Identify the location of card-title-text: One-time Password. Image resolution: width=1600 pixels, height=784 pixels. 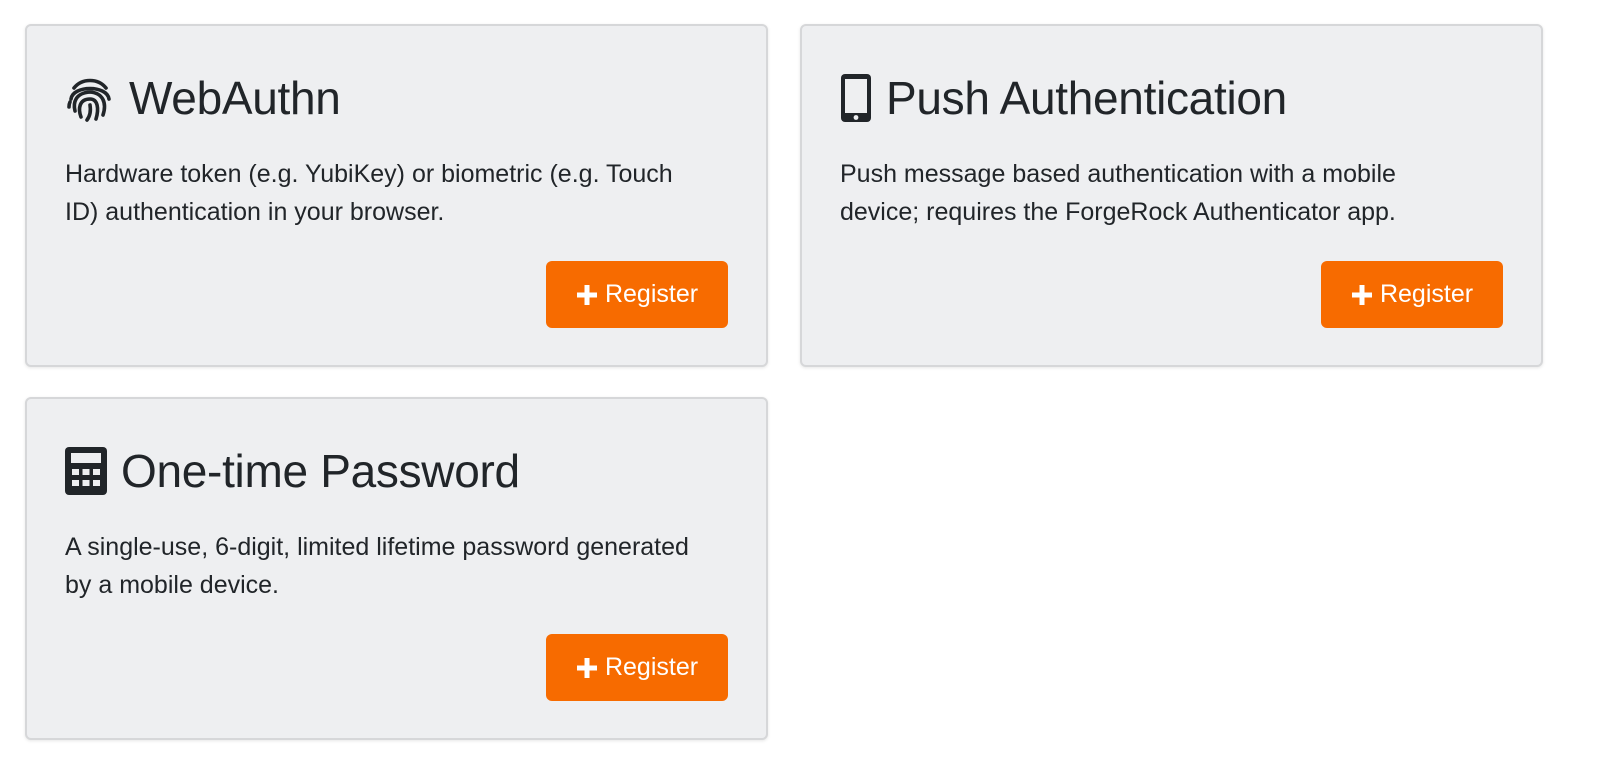
(320, 471).